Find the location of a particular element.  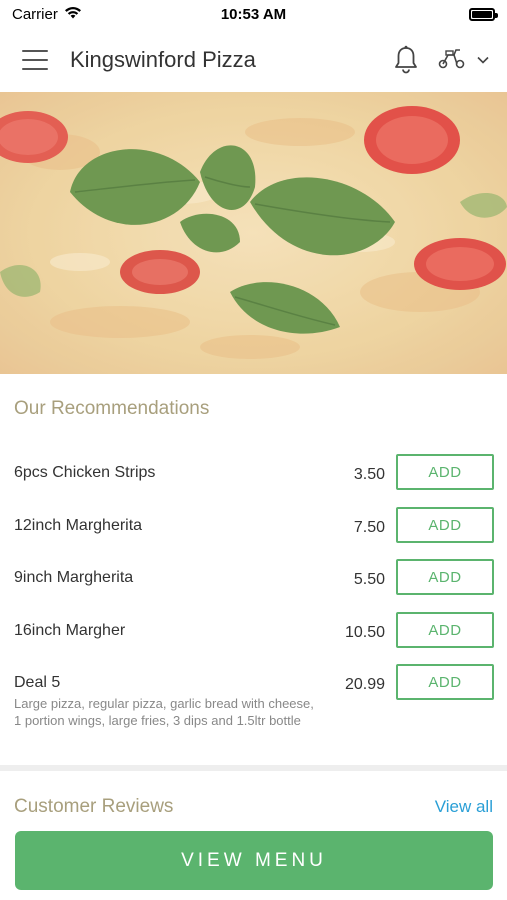

item-name: Deal 5 is located at coordinates (37, 682).